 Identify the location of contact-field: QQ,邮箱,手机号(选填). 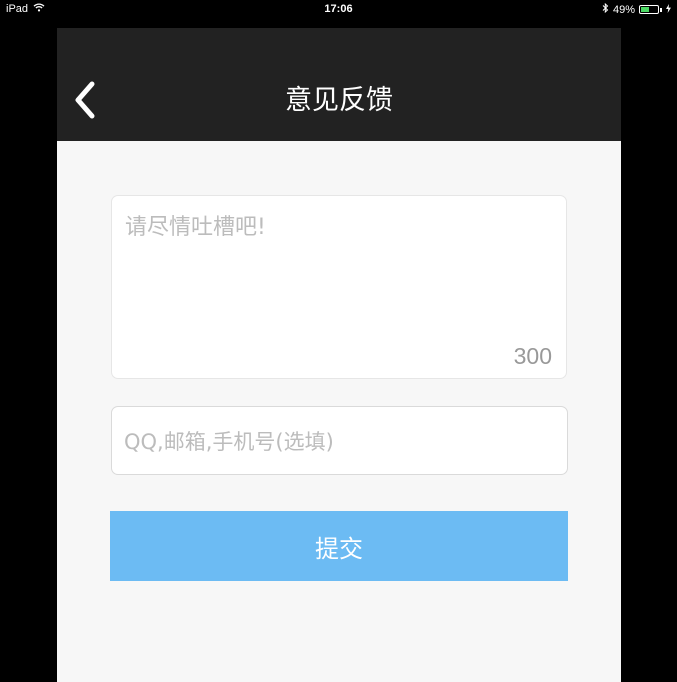
(339, 440).